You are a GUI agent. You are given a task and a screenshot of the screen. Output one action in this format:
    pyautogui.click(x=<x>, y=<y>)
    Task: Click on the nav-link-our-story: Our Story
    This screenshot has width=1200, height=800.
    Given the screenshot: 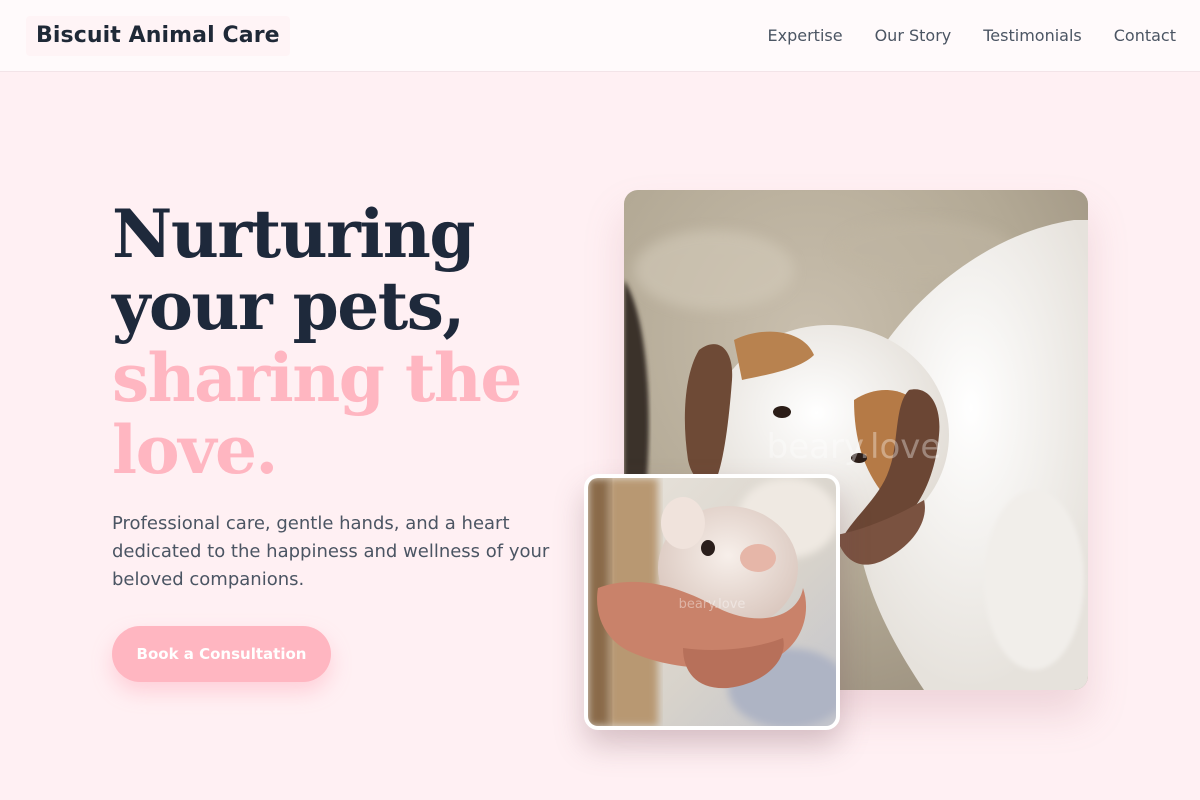 What is the action you would take?
    pyautogui.click(x=913, y=36)
    